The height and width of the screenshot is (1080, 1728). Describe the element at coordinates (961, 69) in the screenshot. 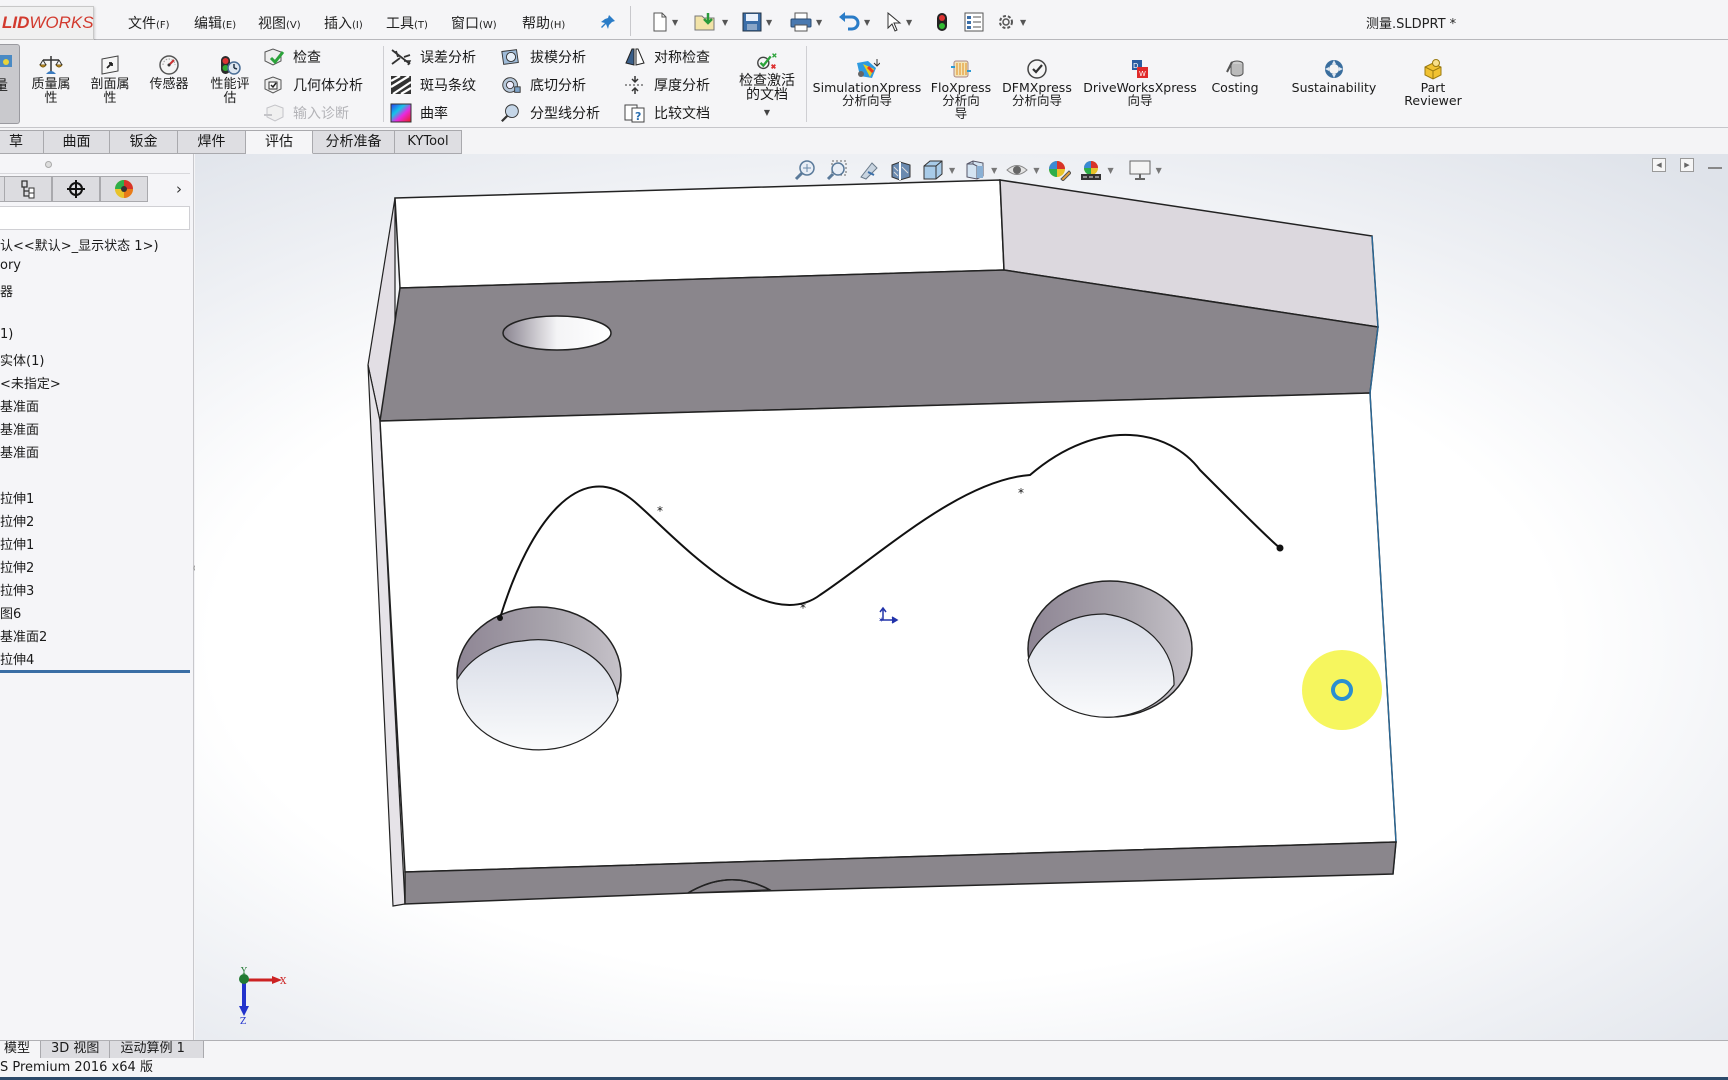

I see `floxpress-icon` at that location.